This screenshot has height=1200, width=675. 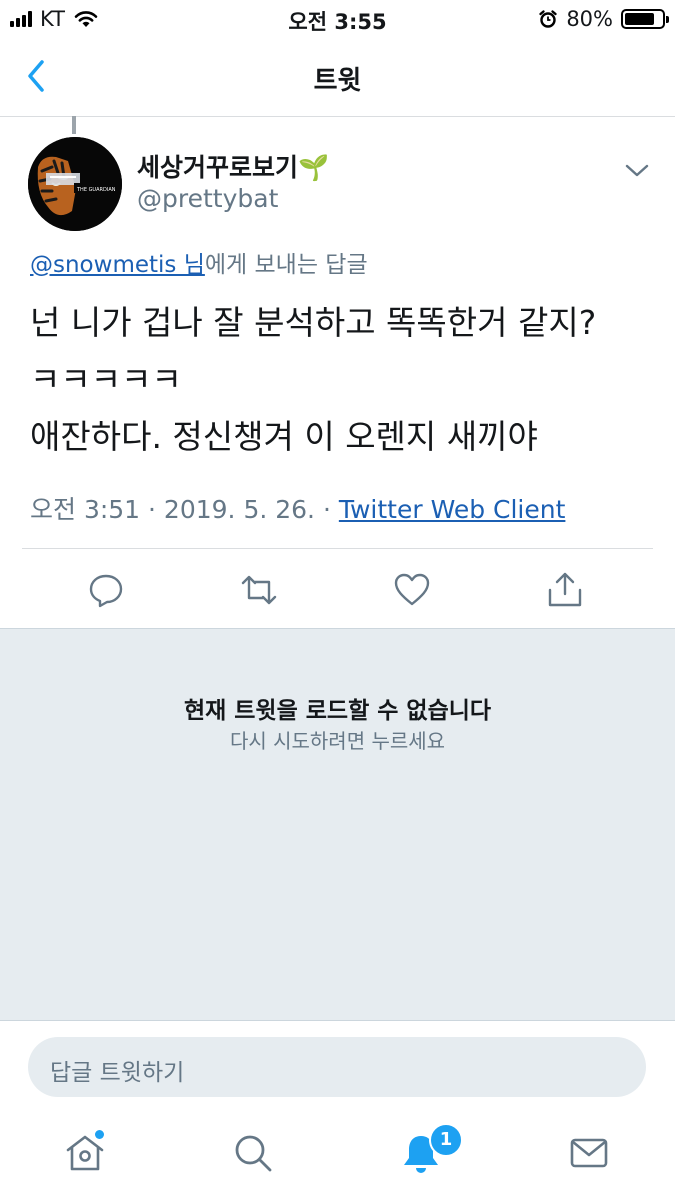 I want to click on composer-placeholder: 답글 트윗하기, so click(x=117, y=1073).